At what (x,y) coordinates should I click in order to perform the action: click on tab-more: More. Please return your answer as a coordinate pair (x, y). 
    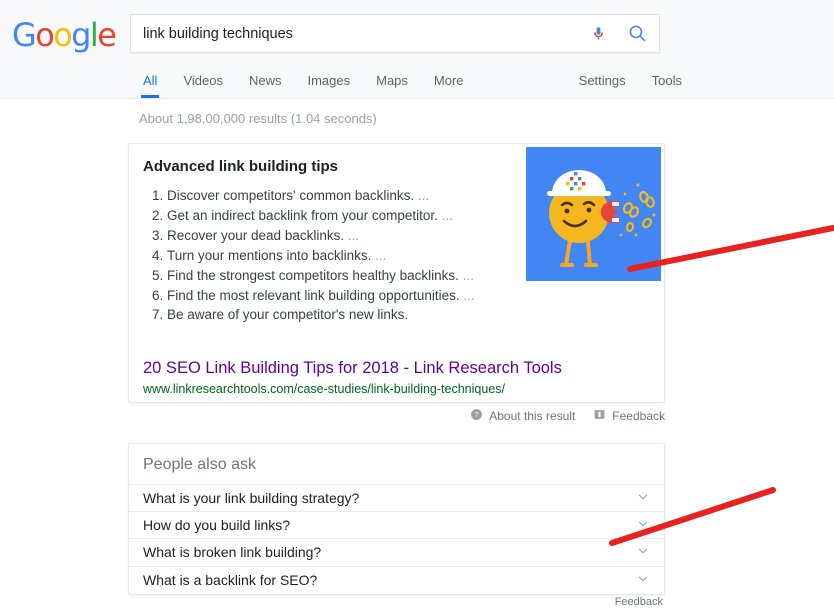
    Looking at the image, I should click on (449, 82).